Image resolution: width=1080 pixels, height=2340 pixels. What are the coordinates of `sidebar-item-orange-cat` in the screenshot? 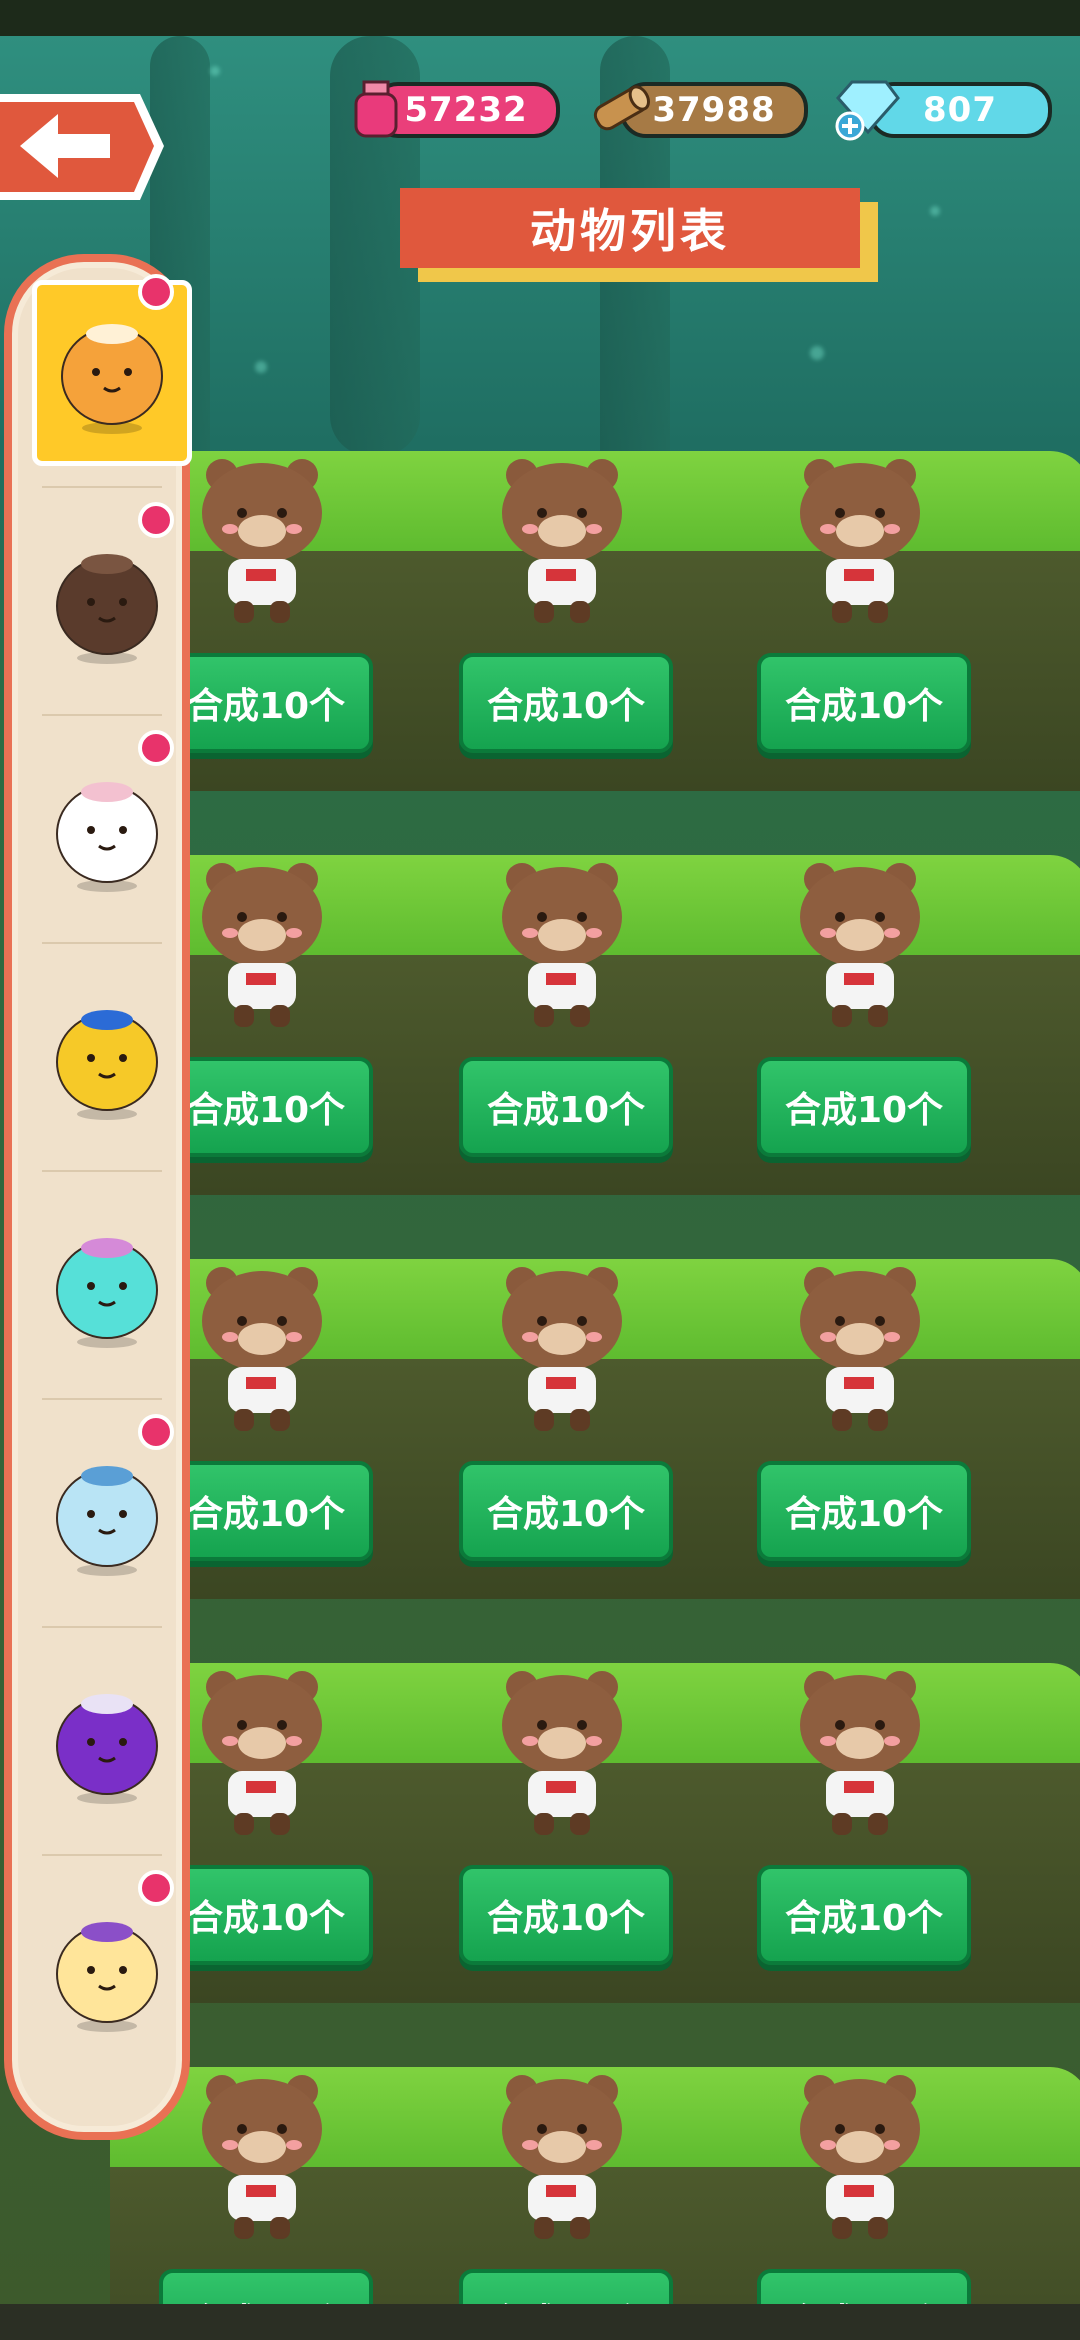 It's located at (112, 373).